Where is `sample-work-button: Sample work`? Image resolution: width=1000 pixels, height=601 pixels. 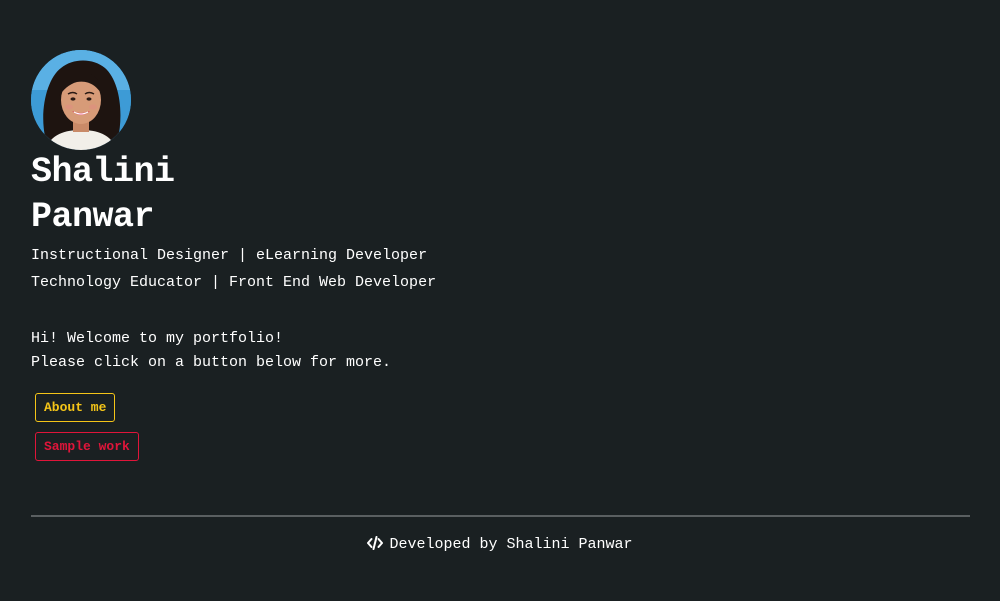 sample-work-button: Sample work is located at coordinates (87, 446).